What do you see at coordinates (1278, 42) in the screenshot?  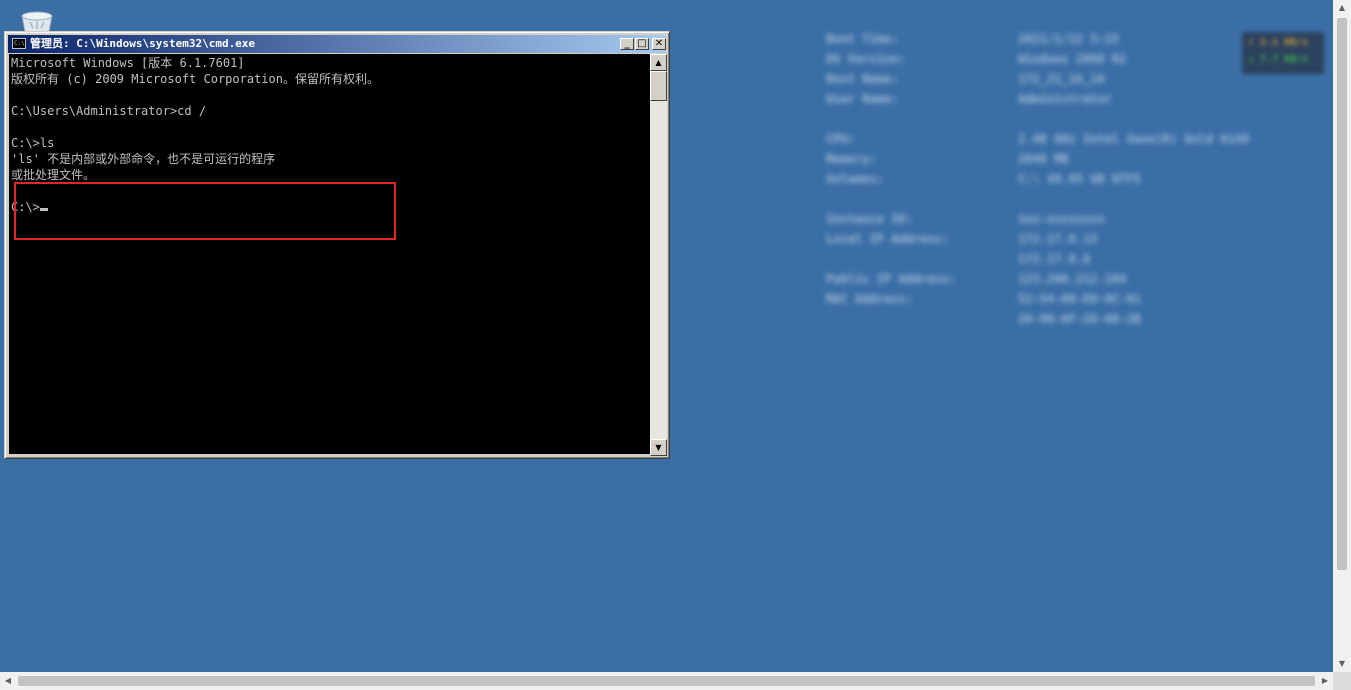 I see `upload-speed: ↑ 2.1 KB/s` at bounding box center [1278, 42].